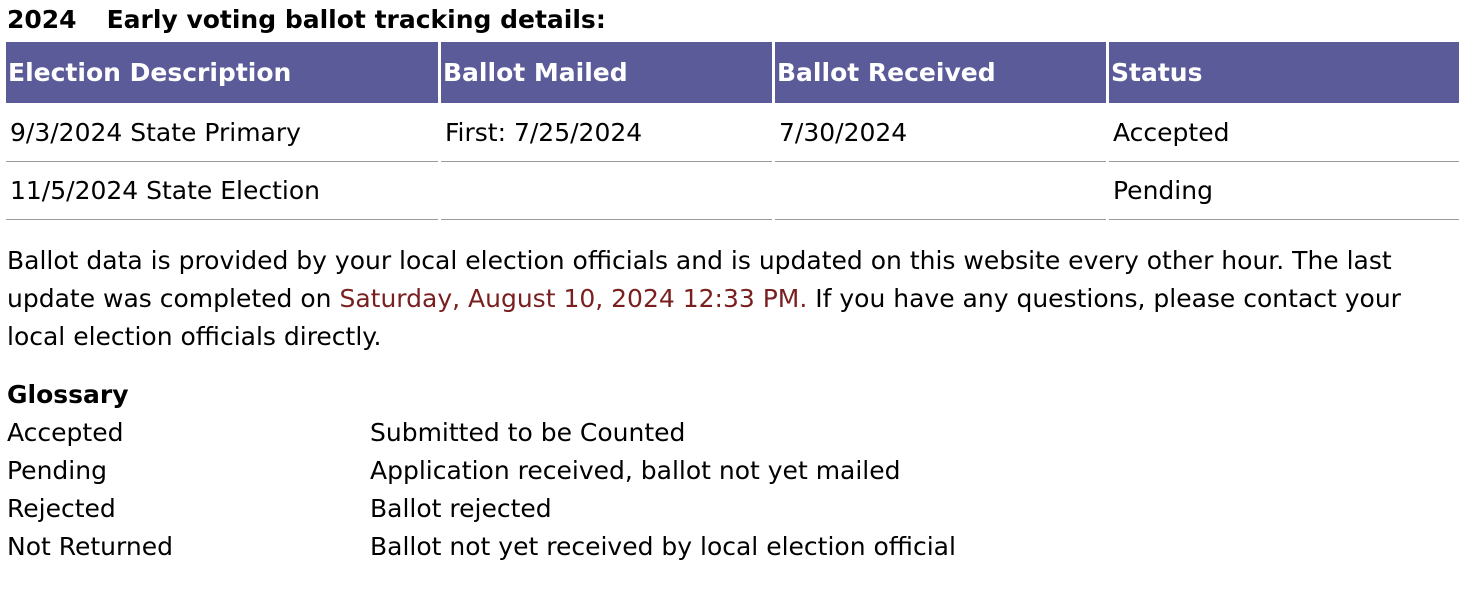 This screenshot has width=1466, height=592. Describe the element at coordinates (68, 394) in the screenshot. I see `glossary-title: Glossary` at that location.